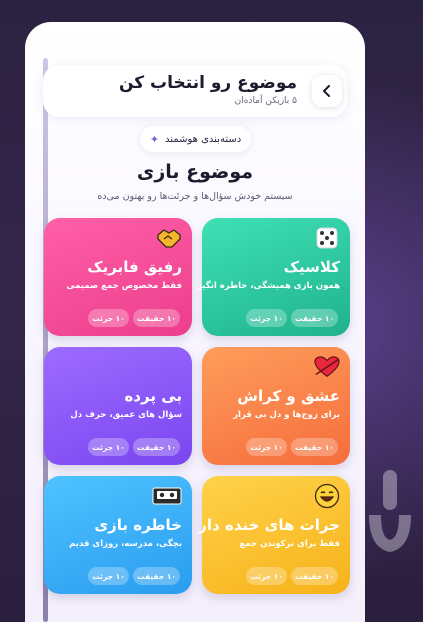 Image resolution: width=423 pixels, height=622 pixels. Describe the element at coordinates (153, 396) in the screenshot. I see `card-title: بی پرده` at that location.